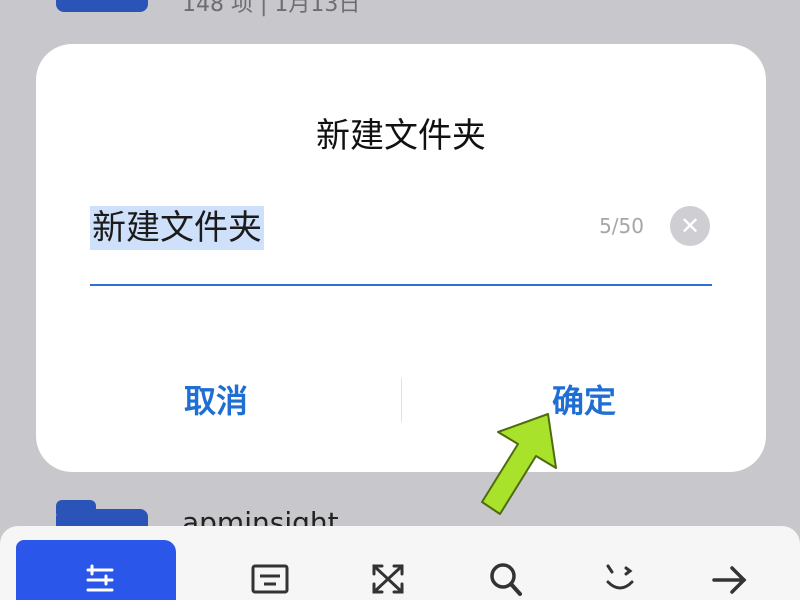 Image resolution: width=800 pixels, height=600 pixels. What do you see at coordinates (271, 8) in the screenshot?
I see `item-meta: 148 项 | 1月13日` at bounding box center [271, 8].